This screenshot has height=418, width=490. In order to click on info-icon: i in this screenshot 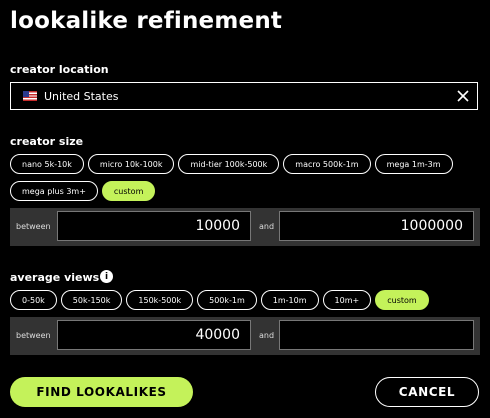, I will do `click(106, 276)`.